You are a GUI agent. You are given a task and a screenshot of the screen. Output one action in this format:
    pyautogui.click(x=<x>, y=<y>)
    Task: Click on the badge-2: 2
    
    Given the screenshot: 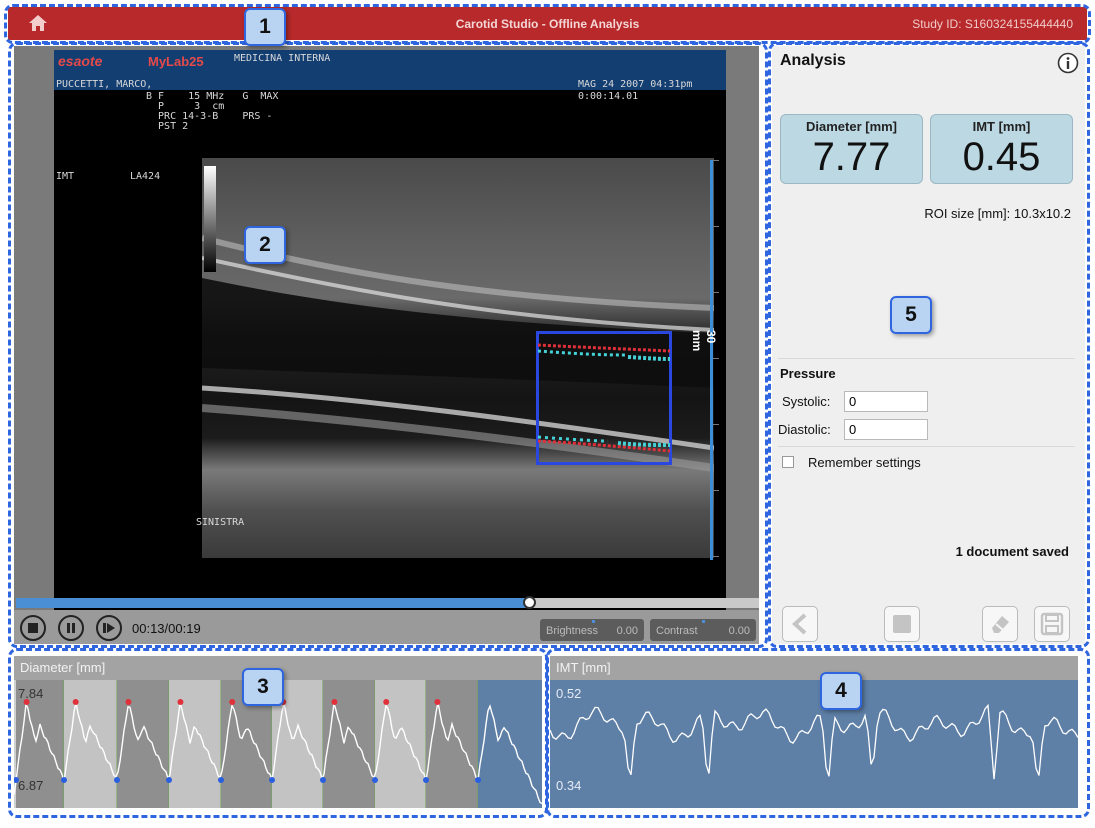 What is the action you would take?
    pyautogui.click(x=265, y=245)
    